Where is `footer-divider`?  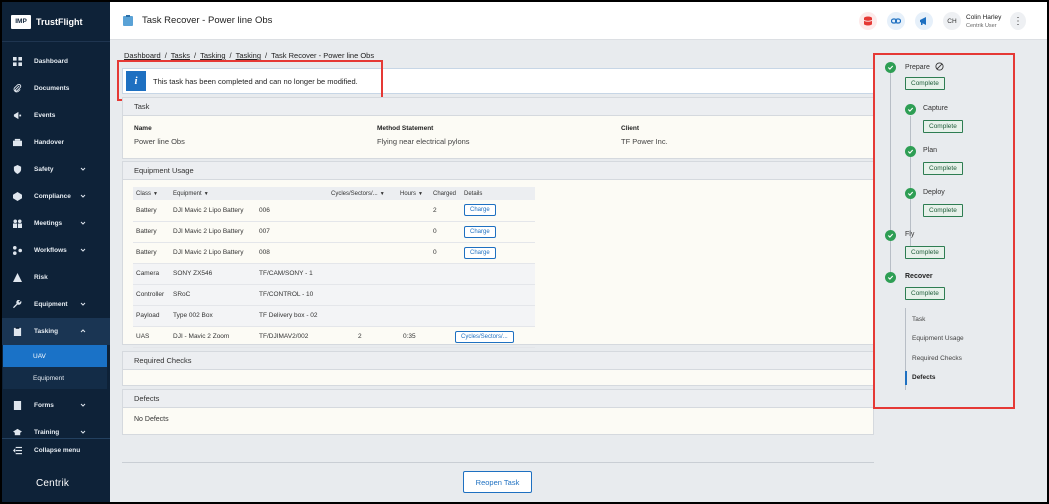 footer-divider is located at coordinates (498, 462).